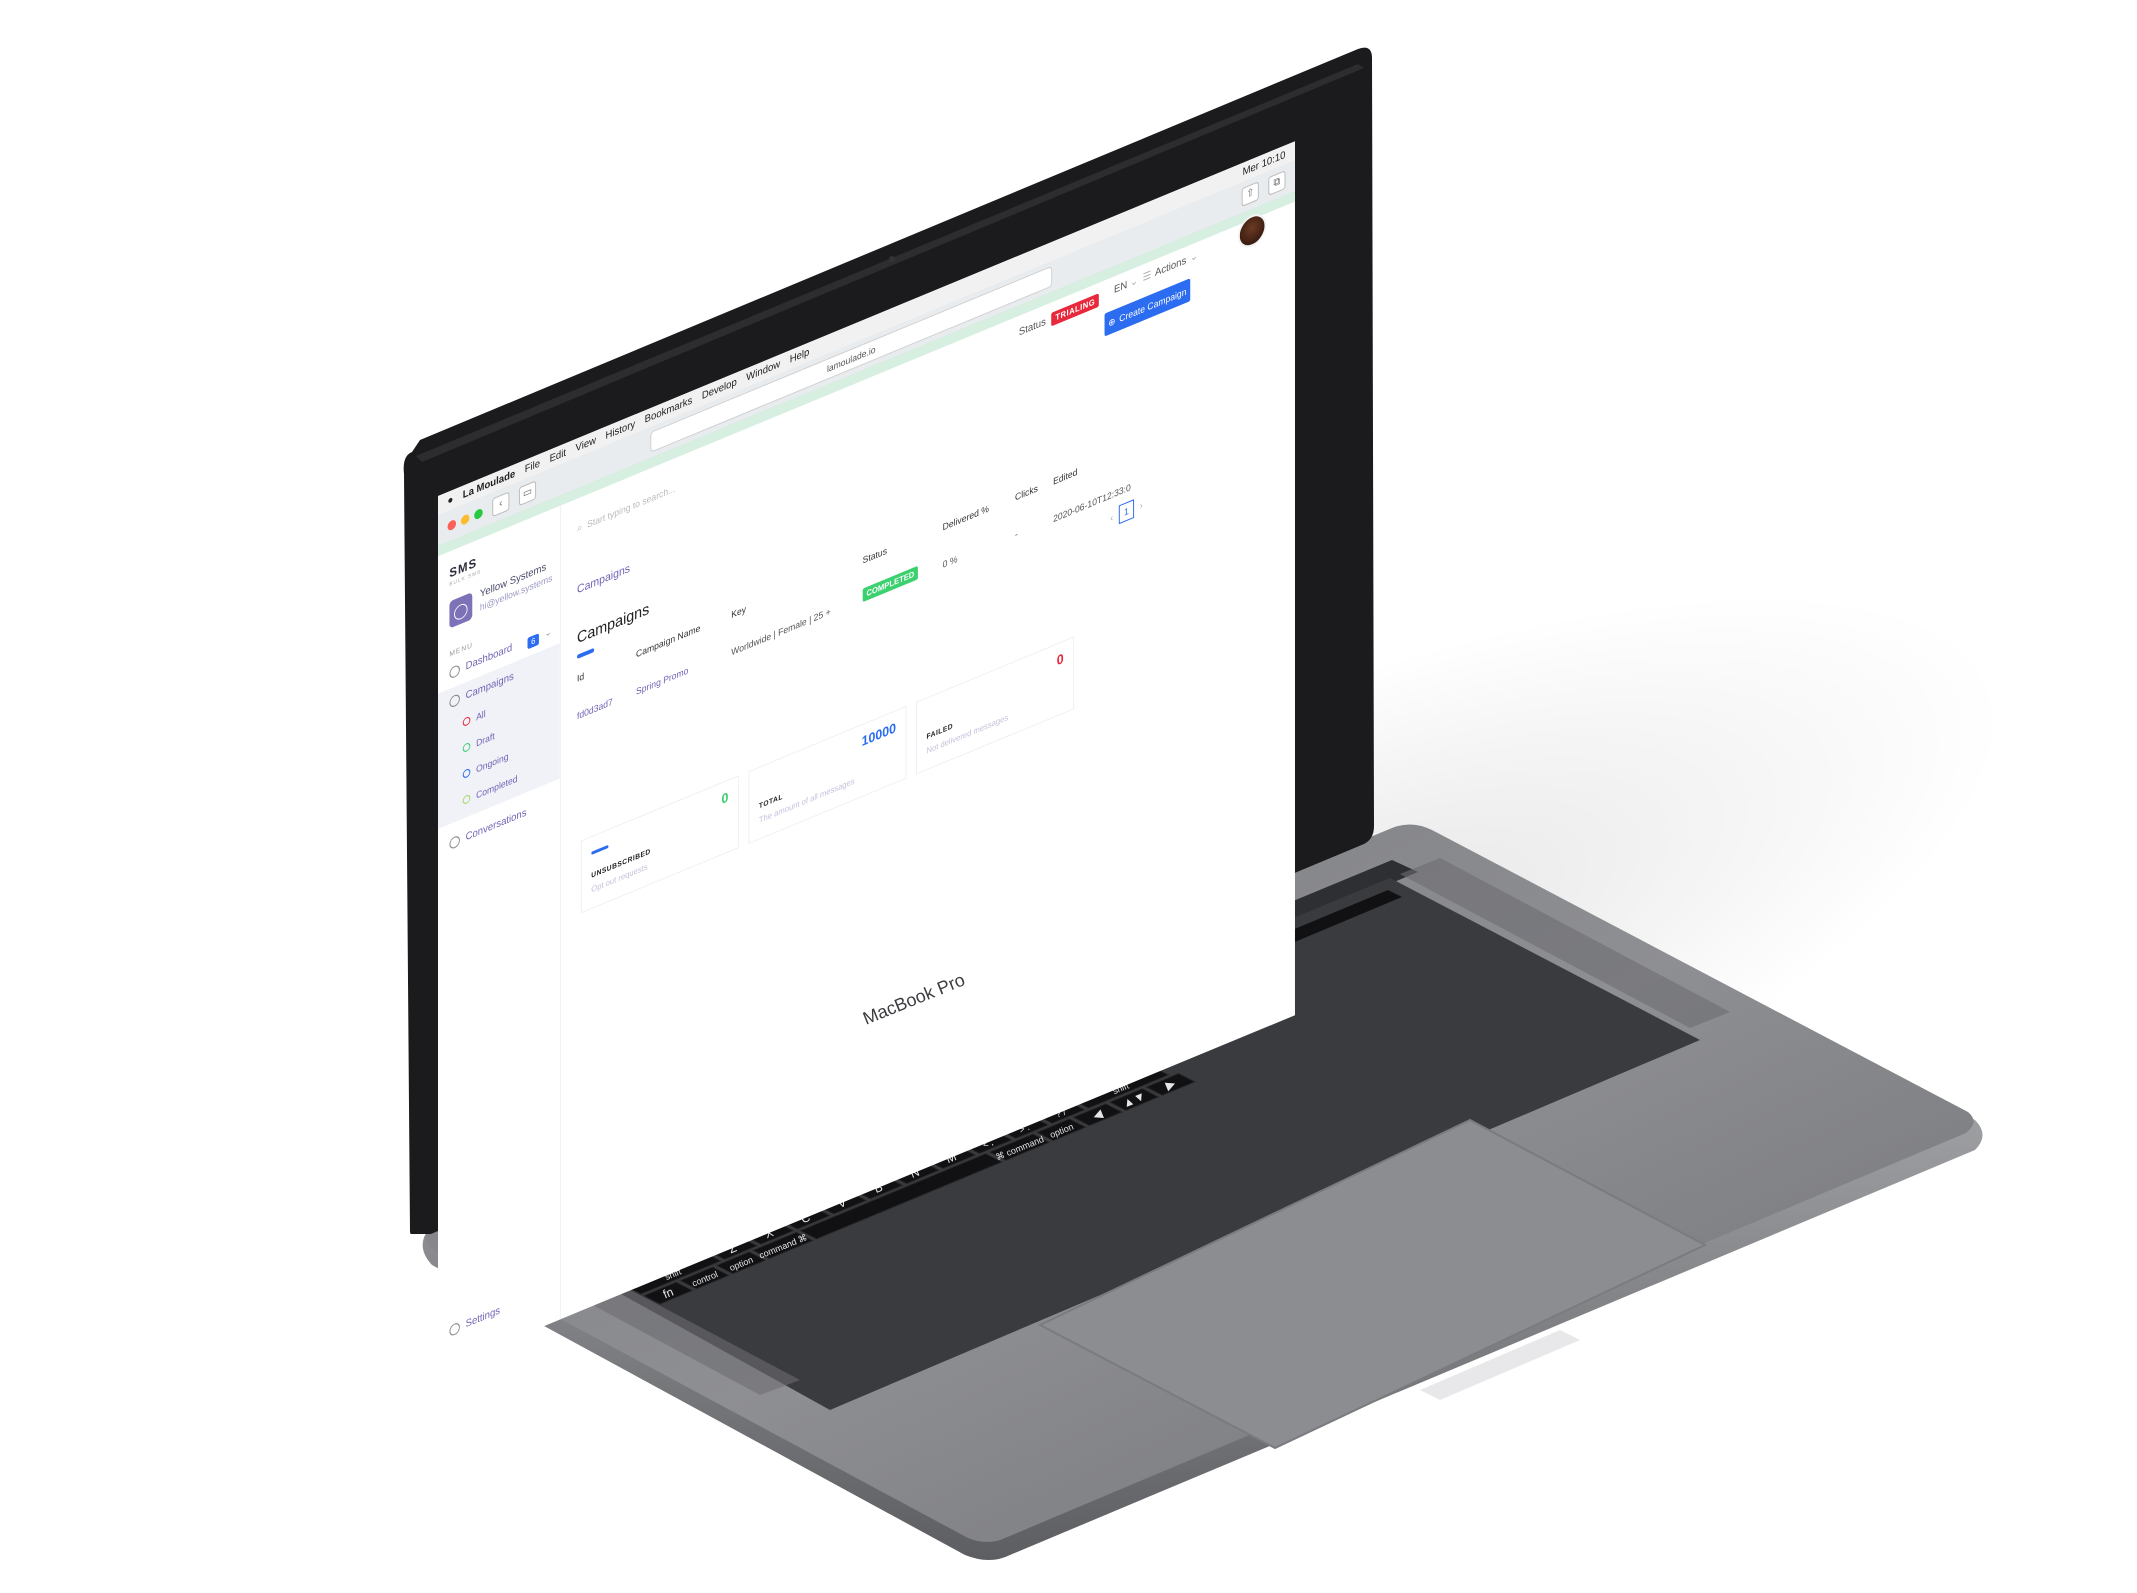  Describe the element at coordinates (533, 641) in the screenshot. I see `campaigns-count-badge: 6` at that location.